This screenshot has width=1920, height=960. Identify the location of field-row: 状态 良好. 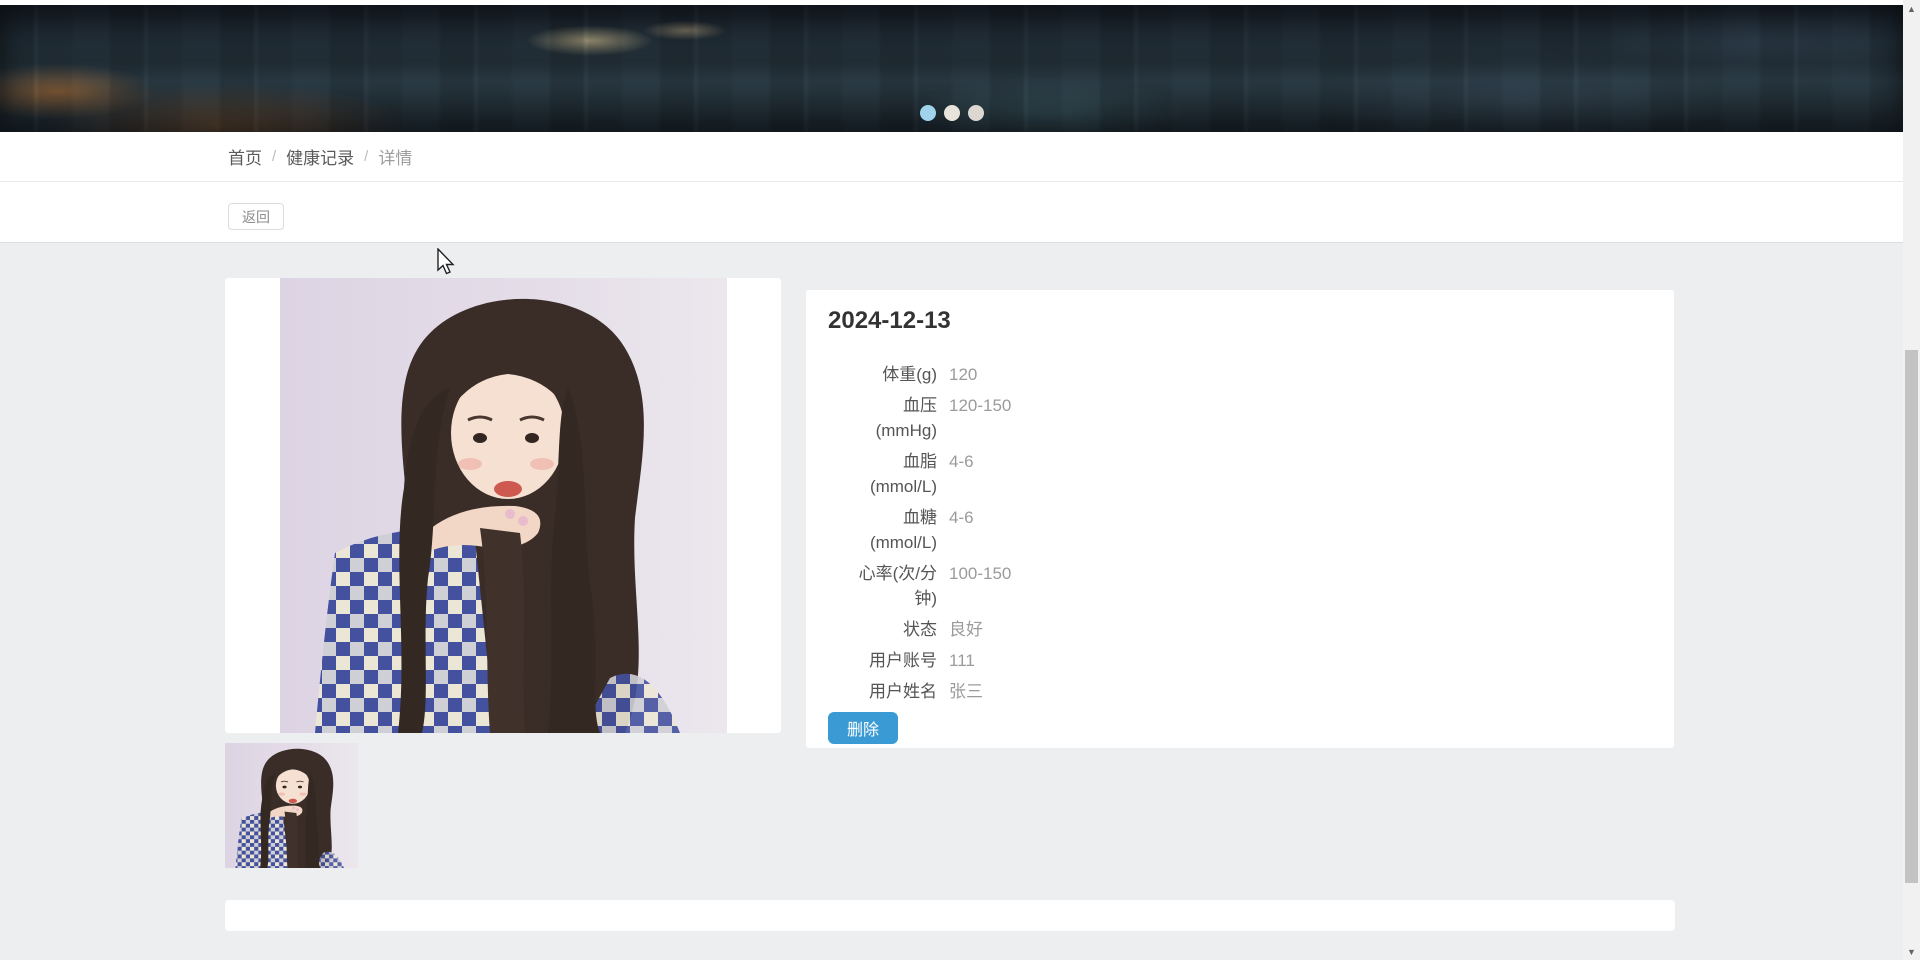
(1240, 629).